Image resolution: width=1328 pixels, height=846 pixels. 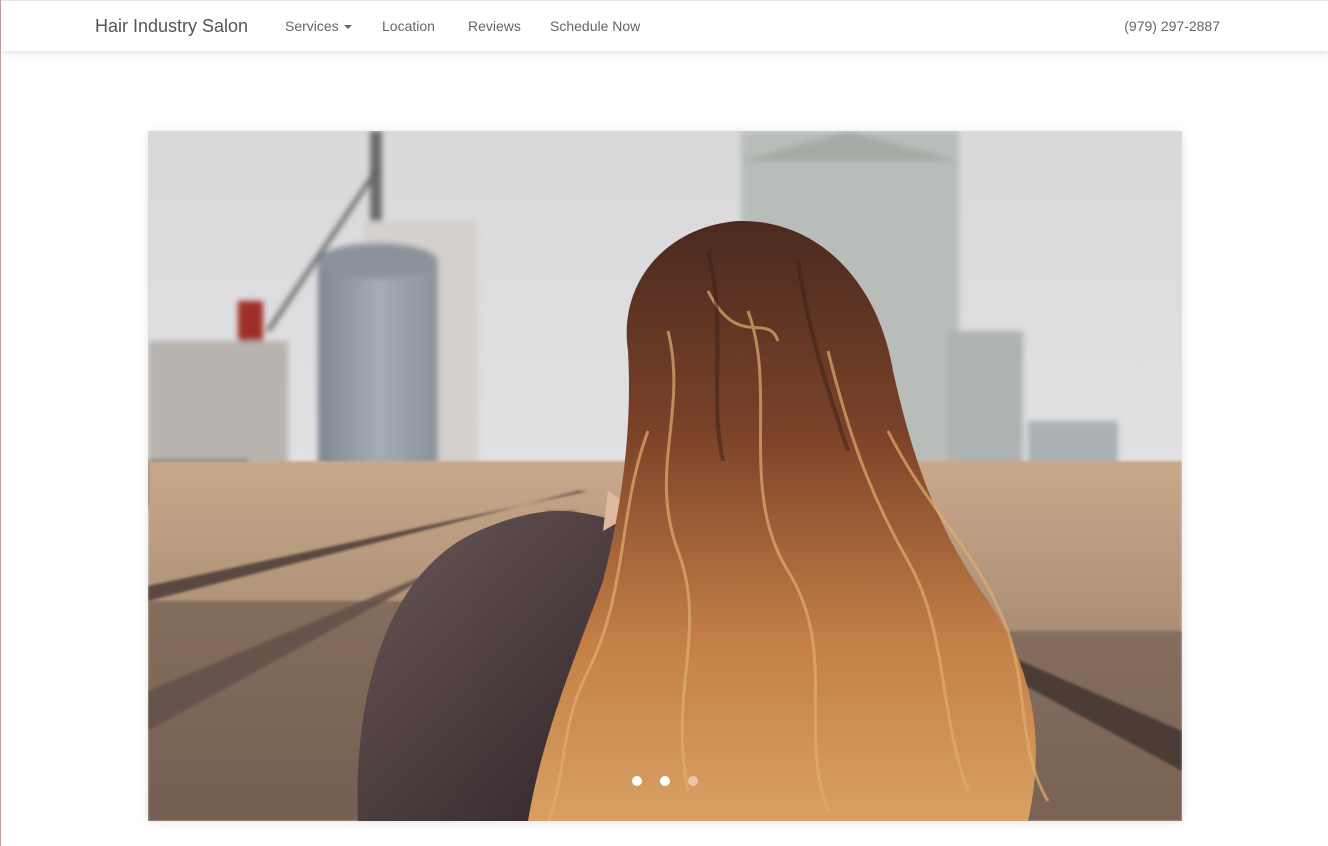 I want to click on nav-services-dropdown: Services, so click(x=318, y=26).